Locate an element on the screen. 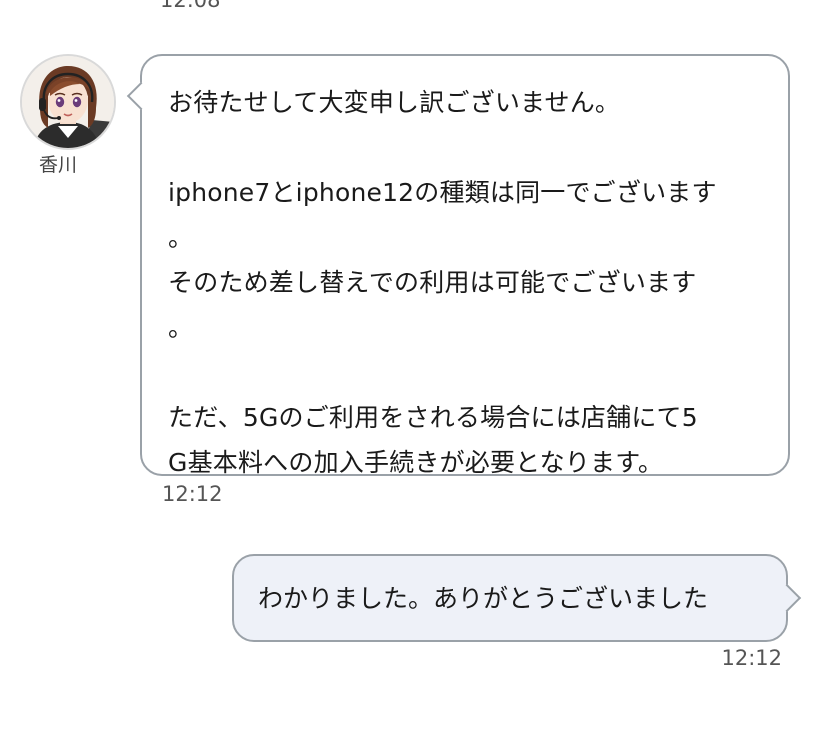 The height and width of the screenshot is (731, 828). user-message-timestamp: 12:12 is located at coordinates (751, 658).